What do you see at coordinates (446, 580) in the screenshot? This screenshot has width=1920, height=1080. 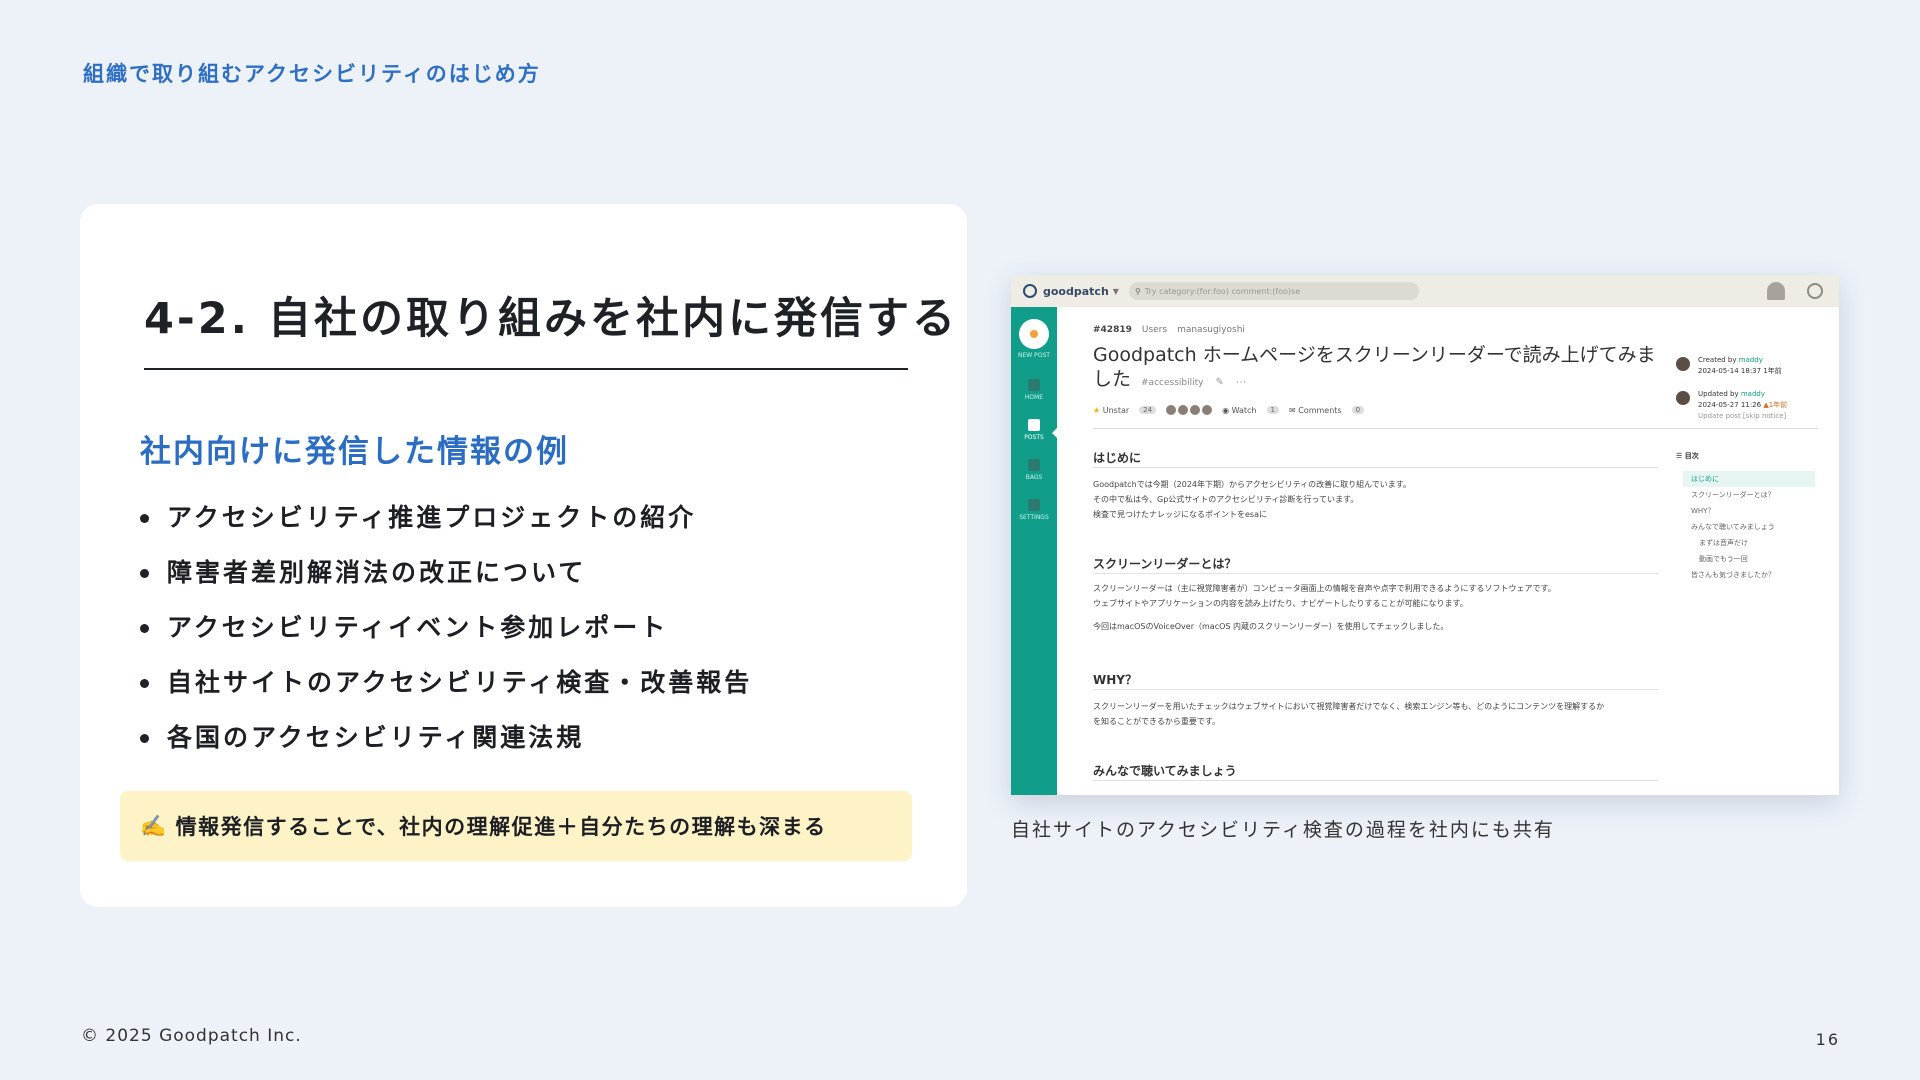 I see `list-item: 障害者差別解消法の改正について` at bounding box center [446, 580].